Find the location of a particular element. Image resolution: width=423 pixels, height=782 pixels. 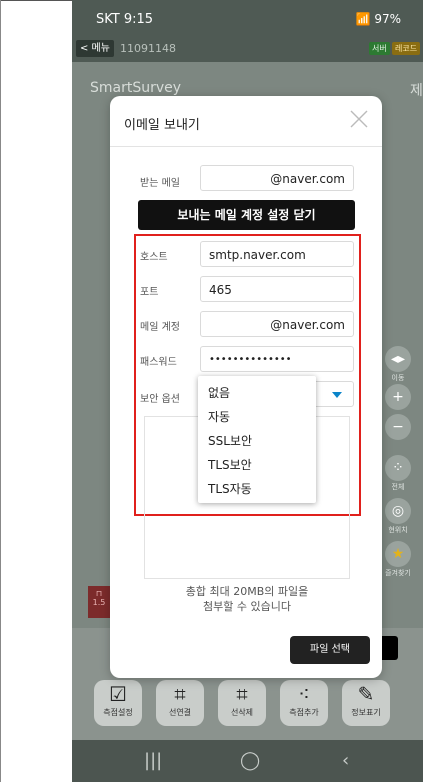

my-location-label: 현위치 is located at coordinates (398, 530).